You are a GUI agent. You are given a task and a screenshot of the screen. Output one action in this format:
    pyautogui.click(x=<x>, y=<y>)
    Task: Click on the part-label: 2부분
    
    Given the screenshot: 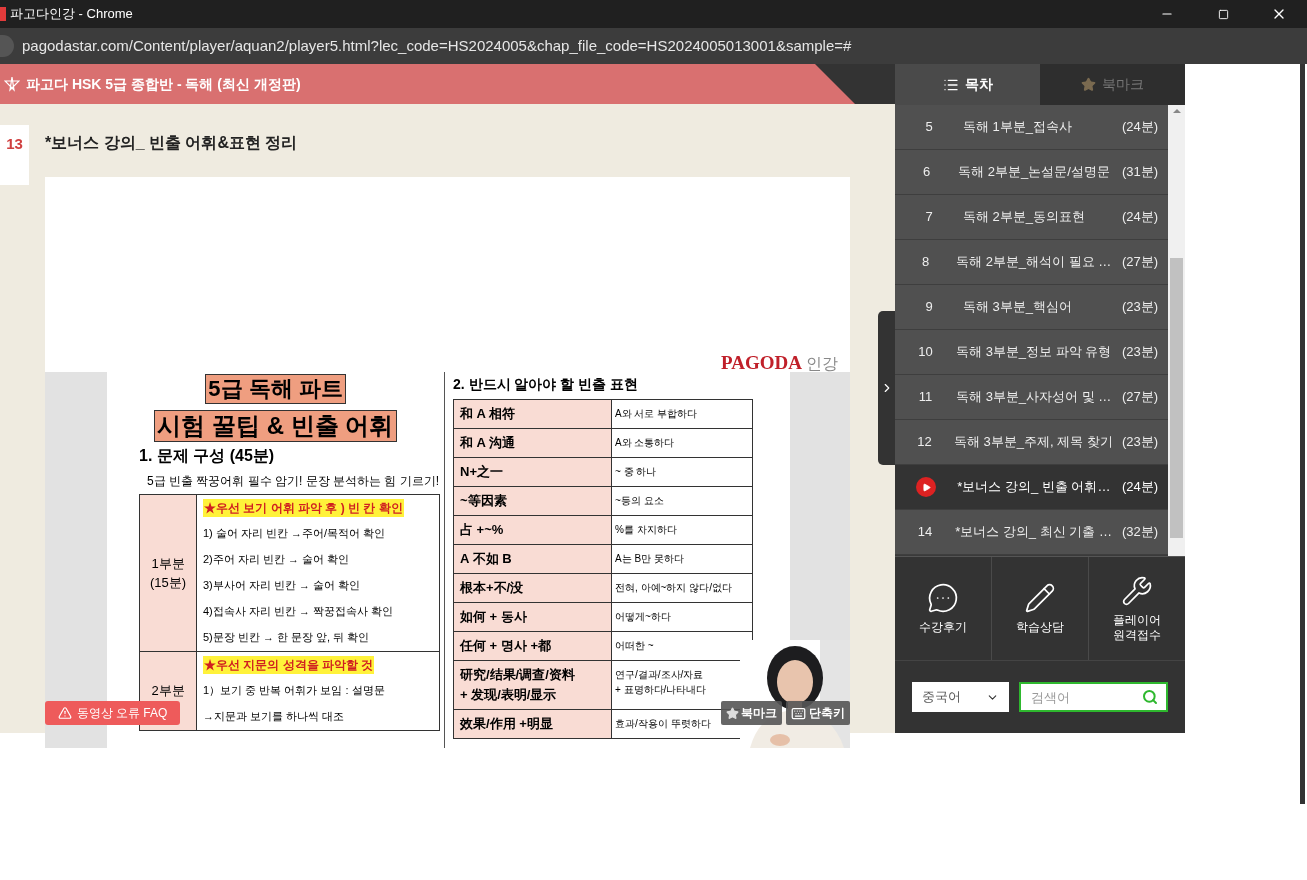 What is the action you would take?
    pyautogui.click(x=168, y=691)
    